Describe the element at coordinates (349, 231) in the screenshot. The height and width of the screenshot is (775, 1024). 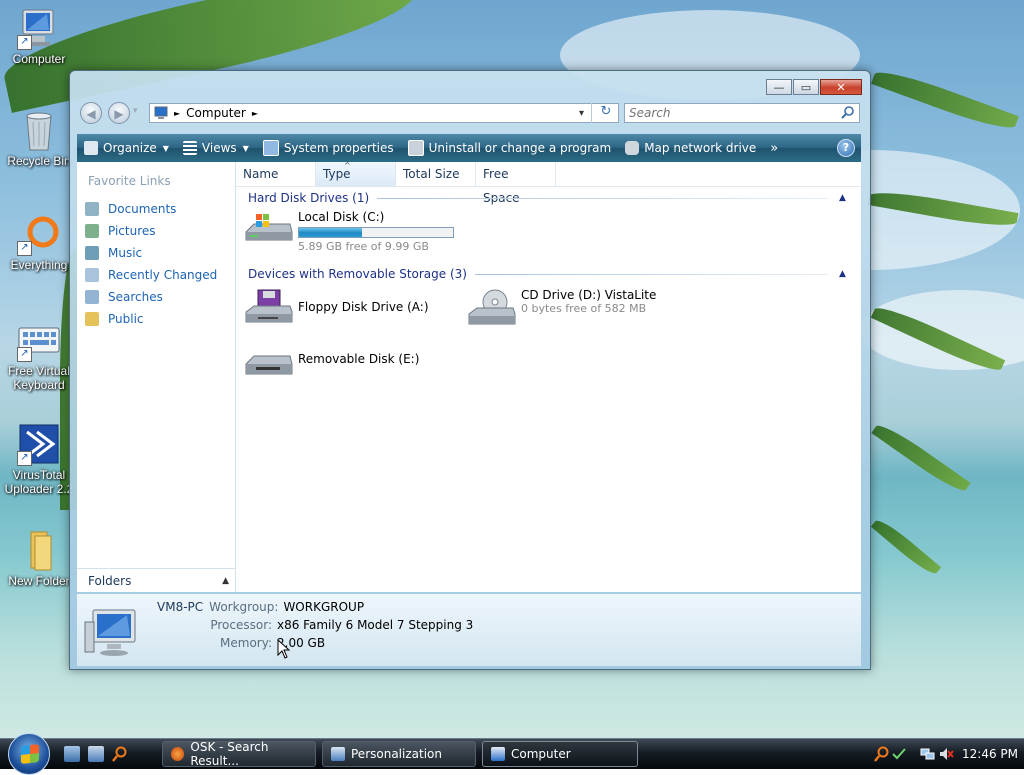
I see `drive-item-local-disk-c: Local Disk (C:) 5.89 GB free of 9.99 GB` at that location.